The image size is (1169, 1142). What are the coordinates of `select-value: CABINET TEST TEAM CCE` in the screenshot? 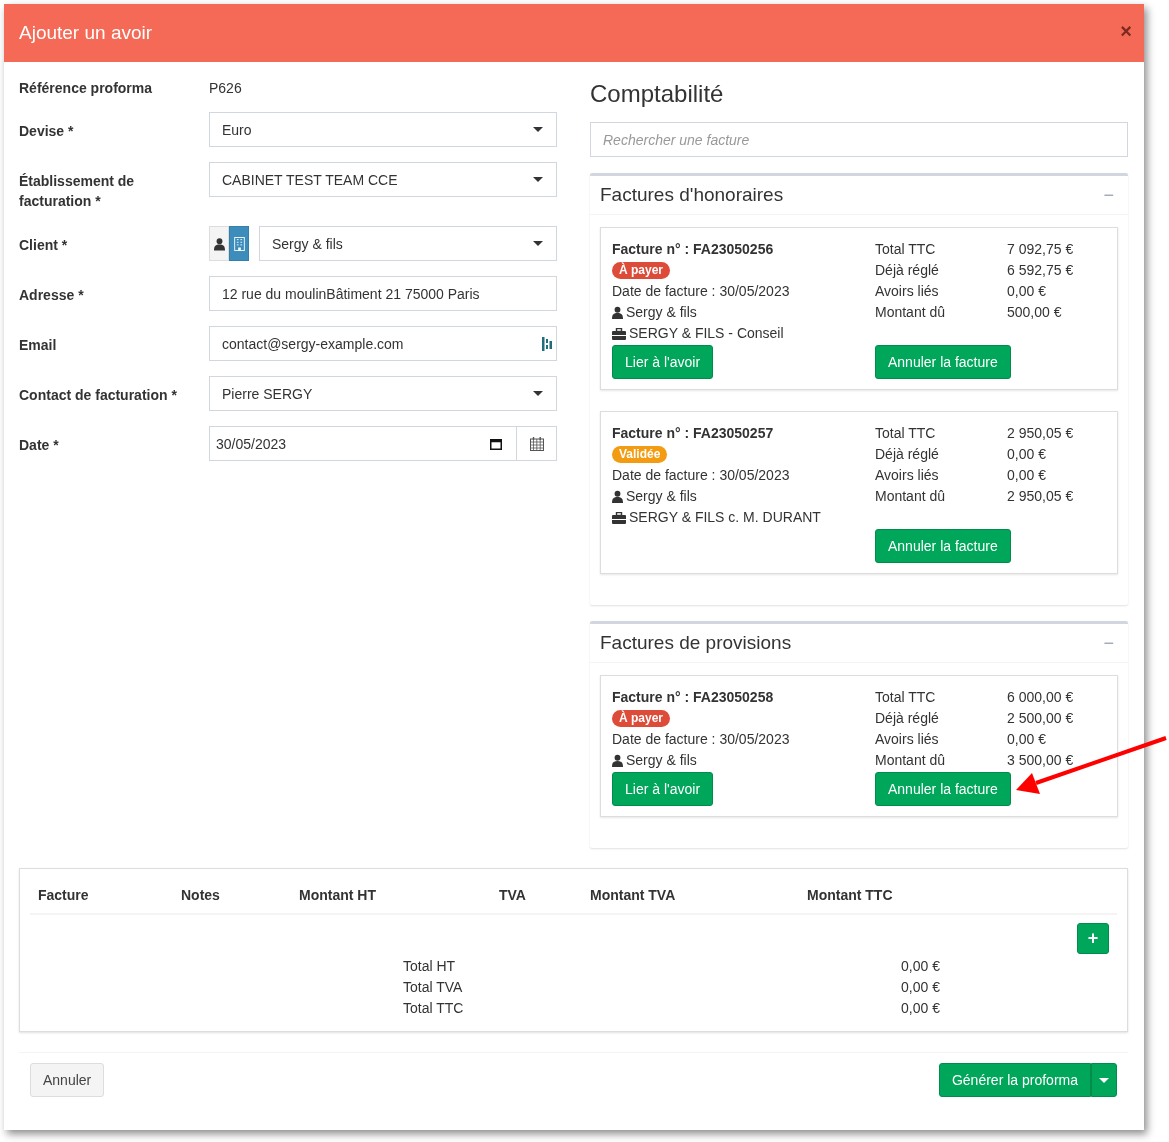 It's located at (310, 179).